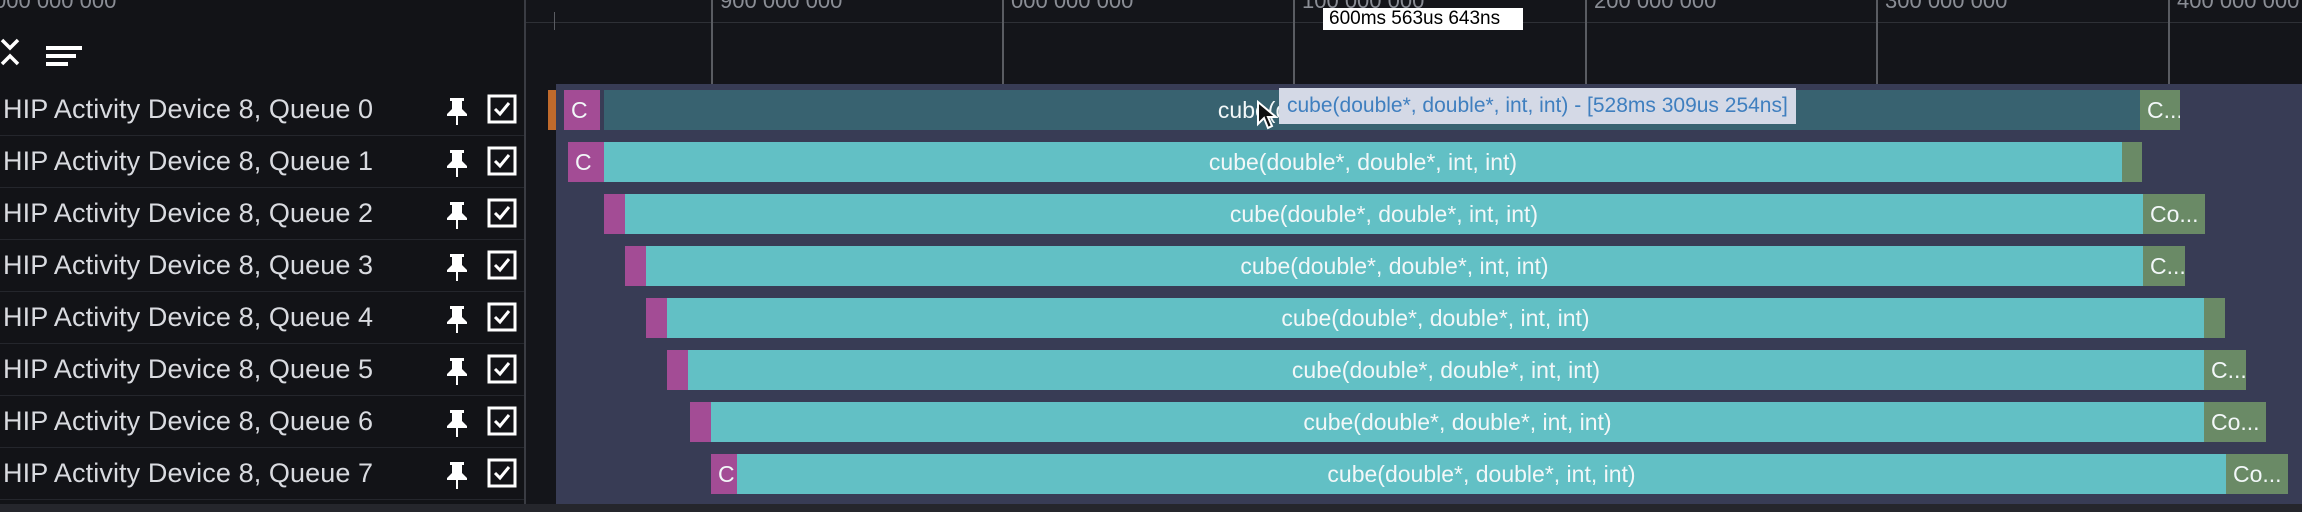  I want to click on mouse-cursor-icon, so click(1267, 114).